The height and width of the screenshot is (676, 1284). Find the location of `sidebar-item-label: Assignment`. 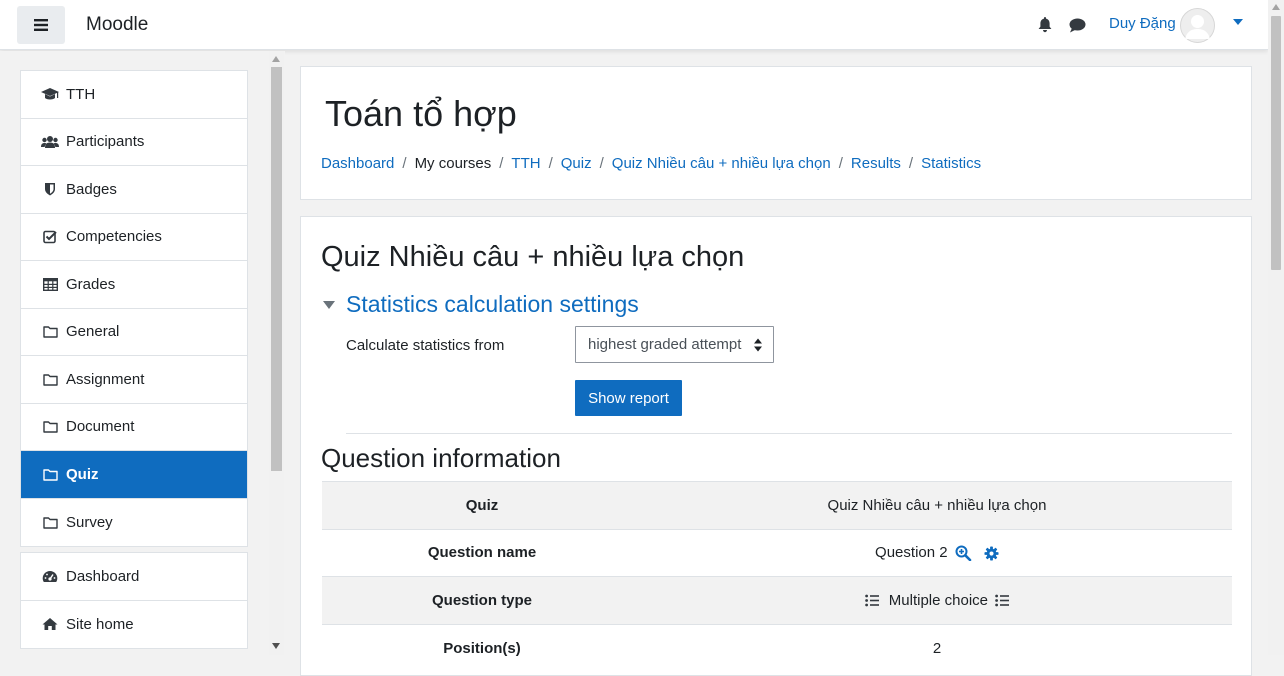

sidebar-item-label: Assignment is located at coordinates (105, 379).